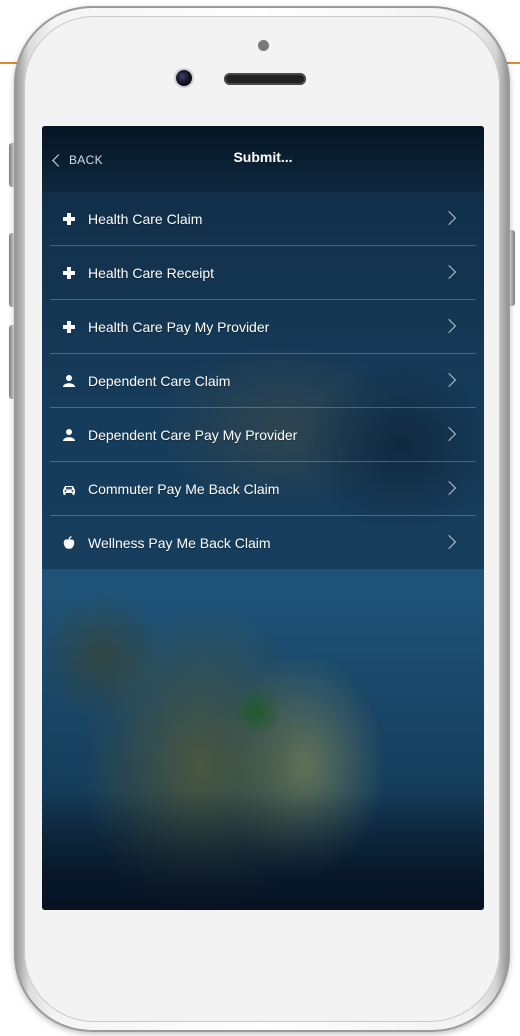  I want to click on volume-up-button, so click(11, 270).